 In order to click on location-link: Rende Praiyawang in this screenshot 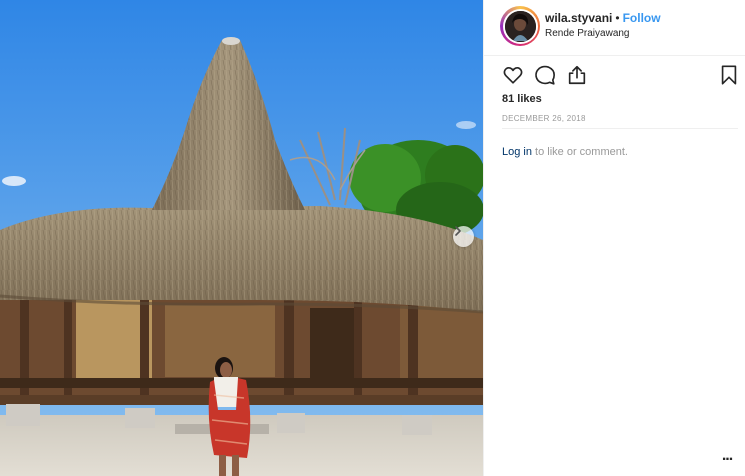, I will do `click(587, 33)`.